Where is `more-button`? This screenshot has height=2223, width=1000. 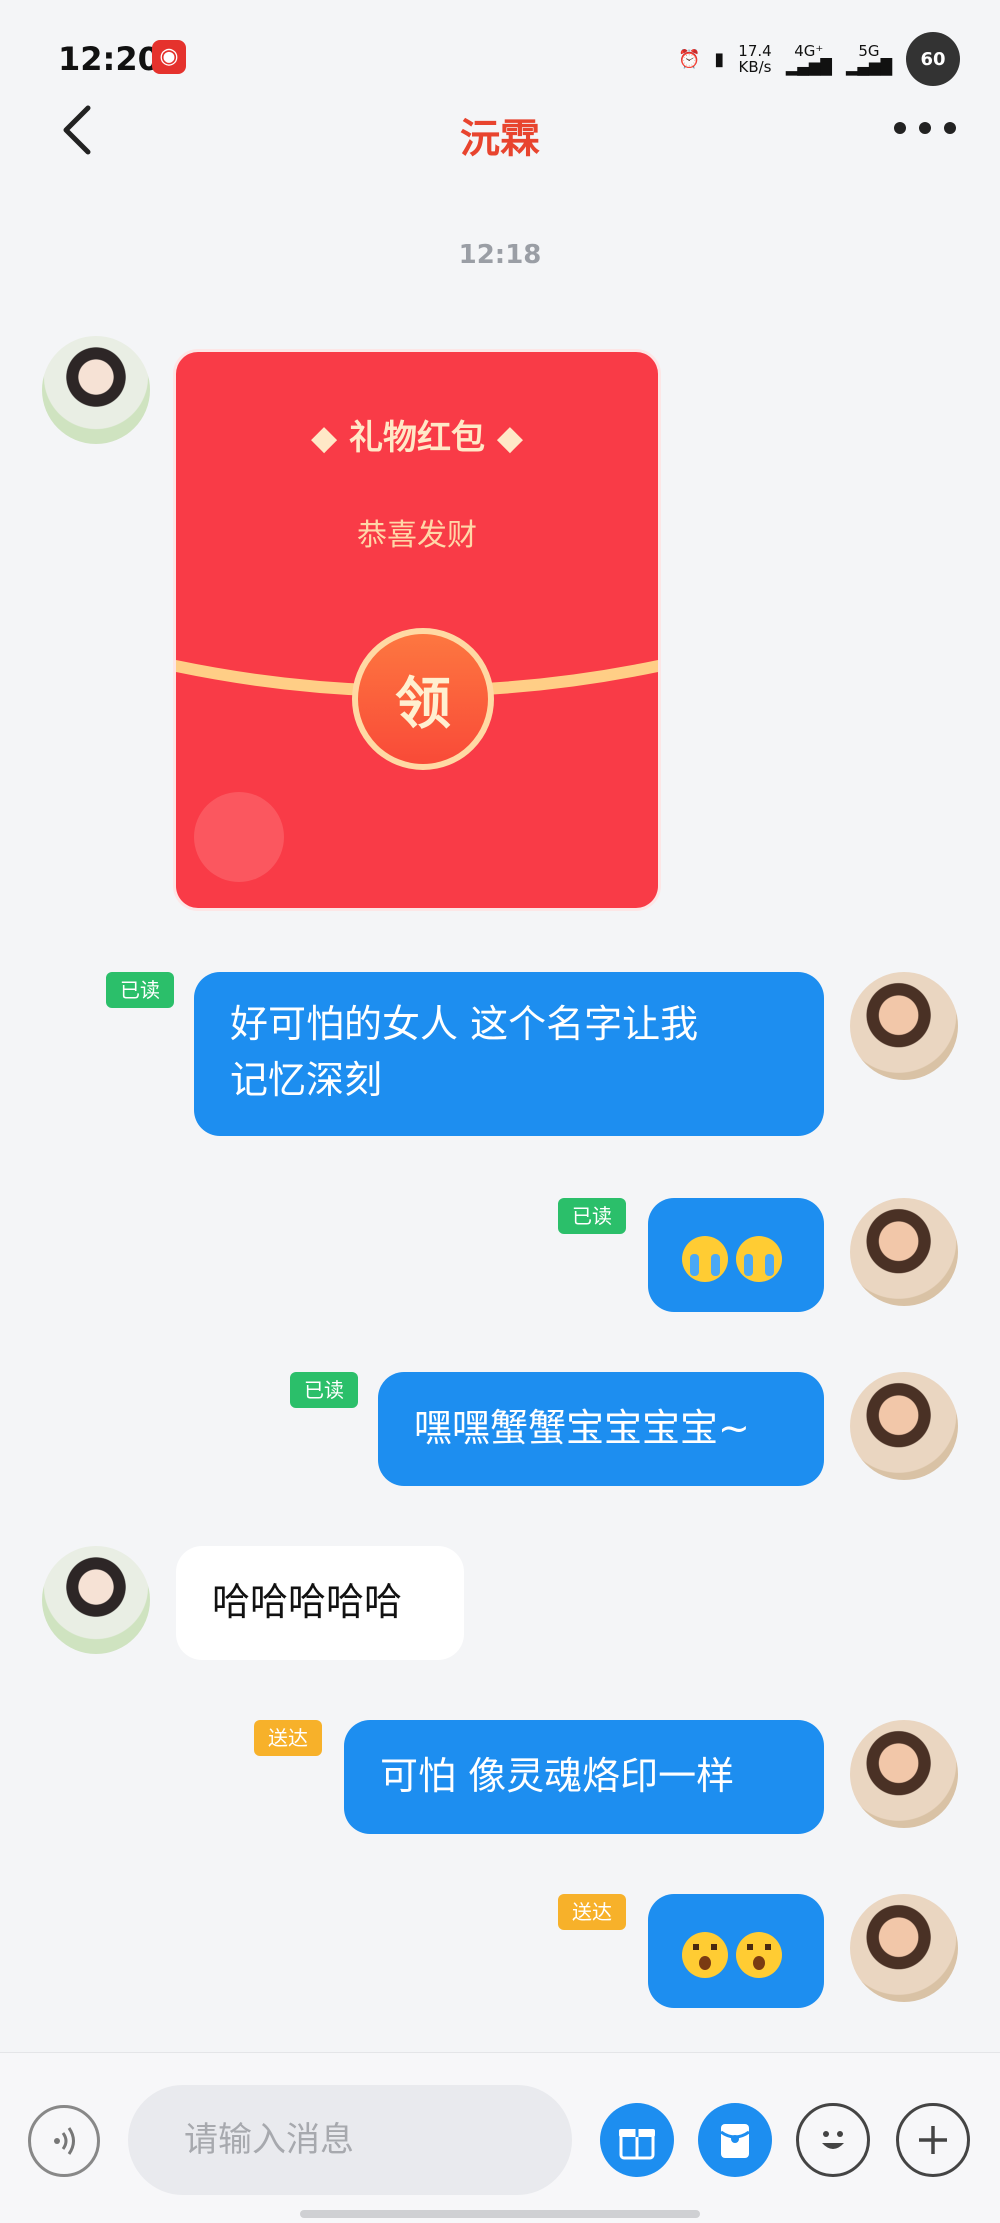
more-button is located at coordinates (925, 128).